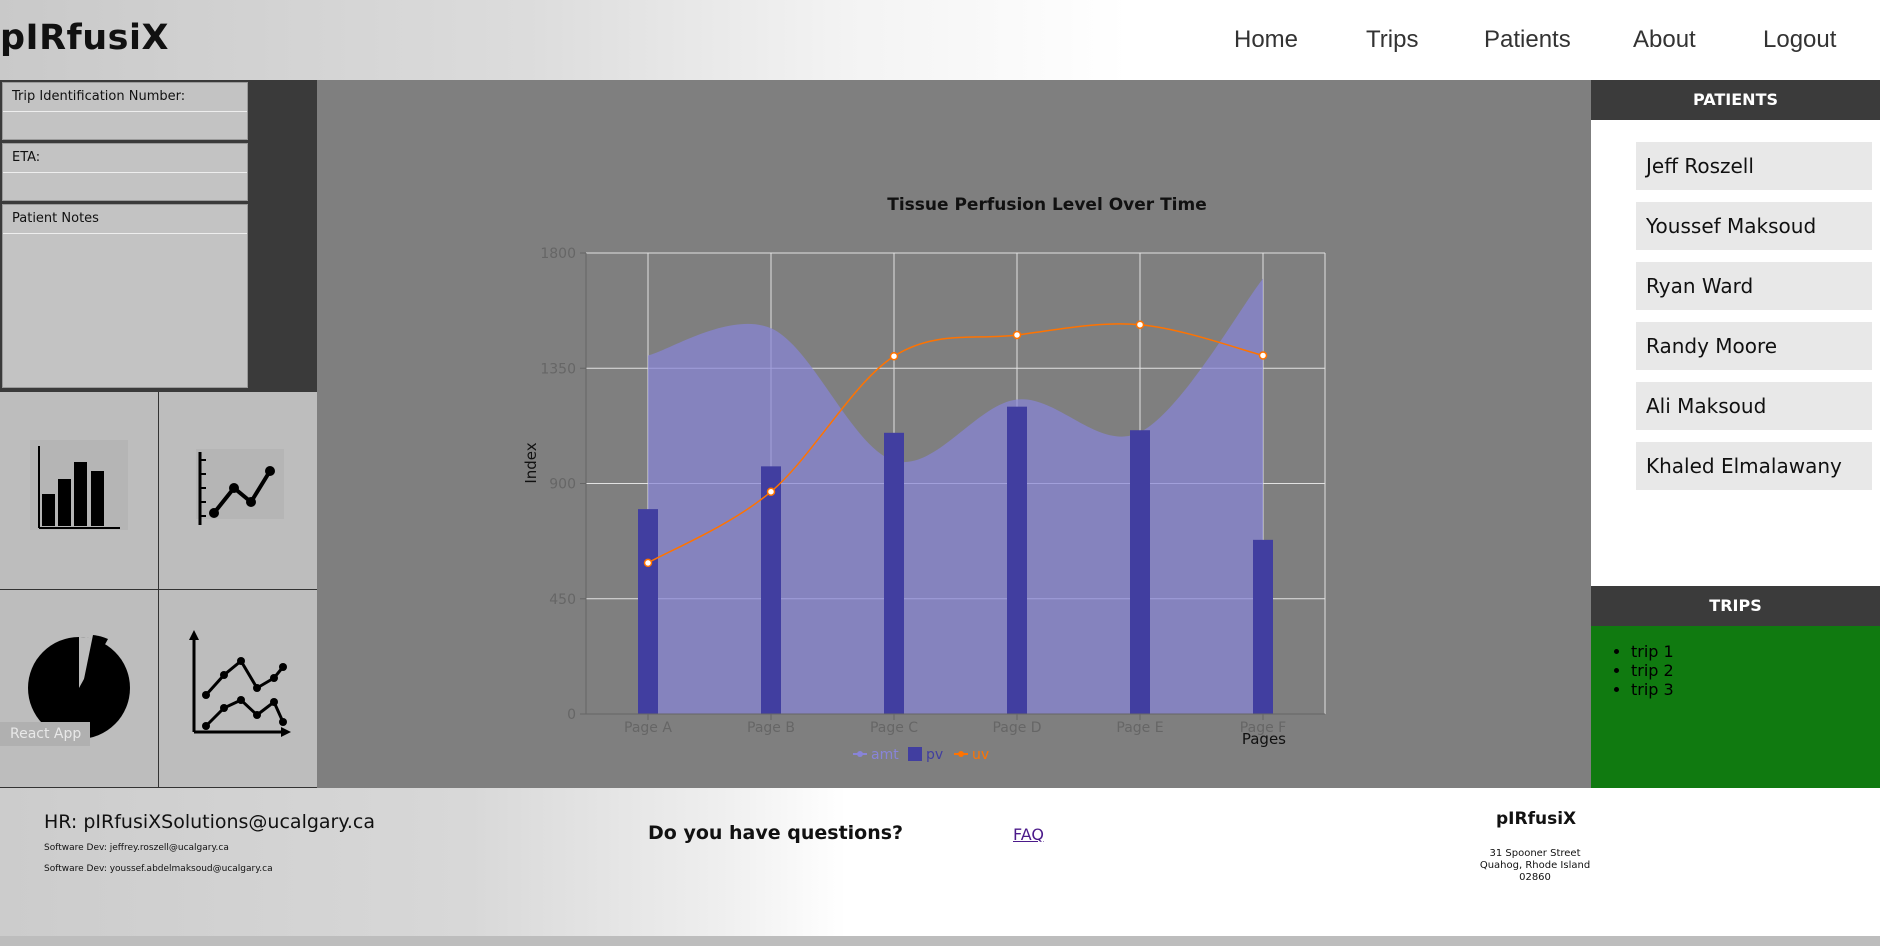  What do you see at coordinates (562, 485) in the screenshot?
I see `y-tick-label: 900` at bounding box center [562, 485].